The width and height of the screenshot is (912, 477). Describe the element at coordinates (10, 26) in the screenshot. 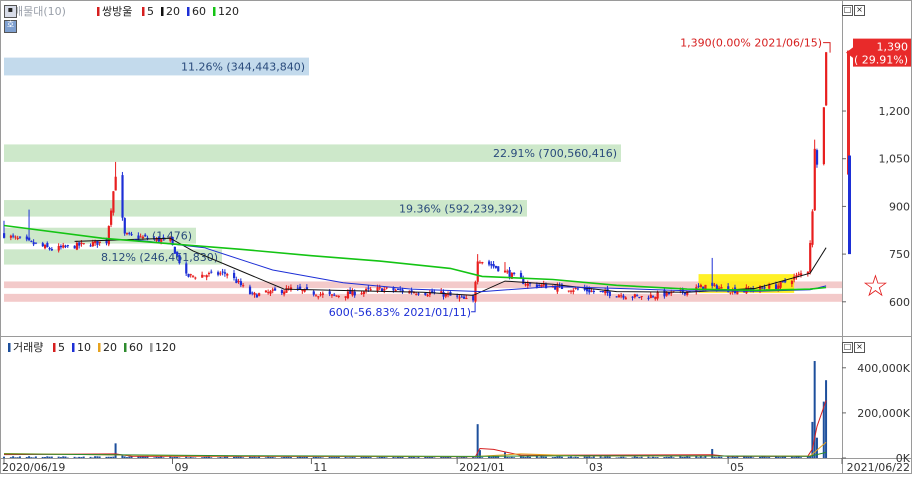

I see `chart-mode-icon: 호` at that location.